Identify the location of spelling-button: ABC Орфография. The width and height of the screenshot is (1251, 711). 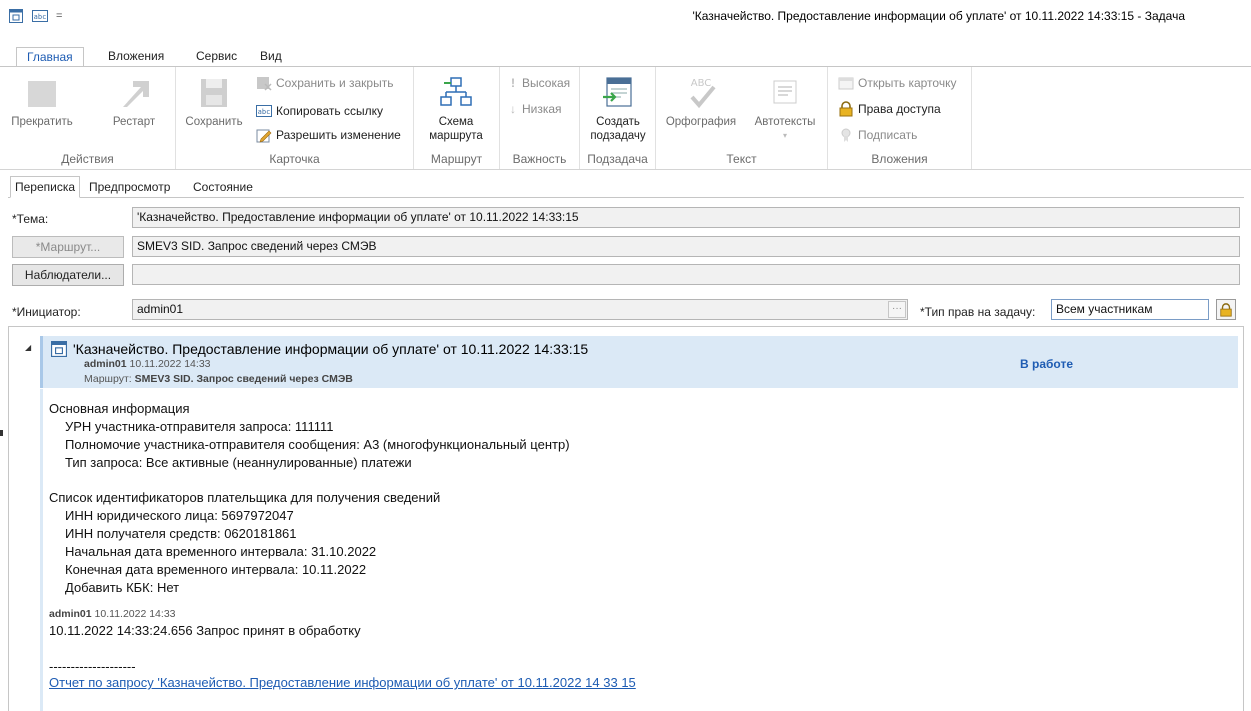
(701, 100).